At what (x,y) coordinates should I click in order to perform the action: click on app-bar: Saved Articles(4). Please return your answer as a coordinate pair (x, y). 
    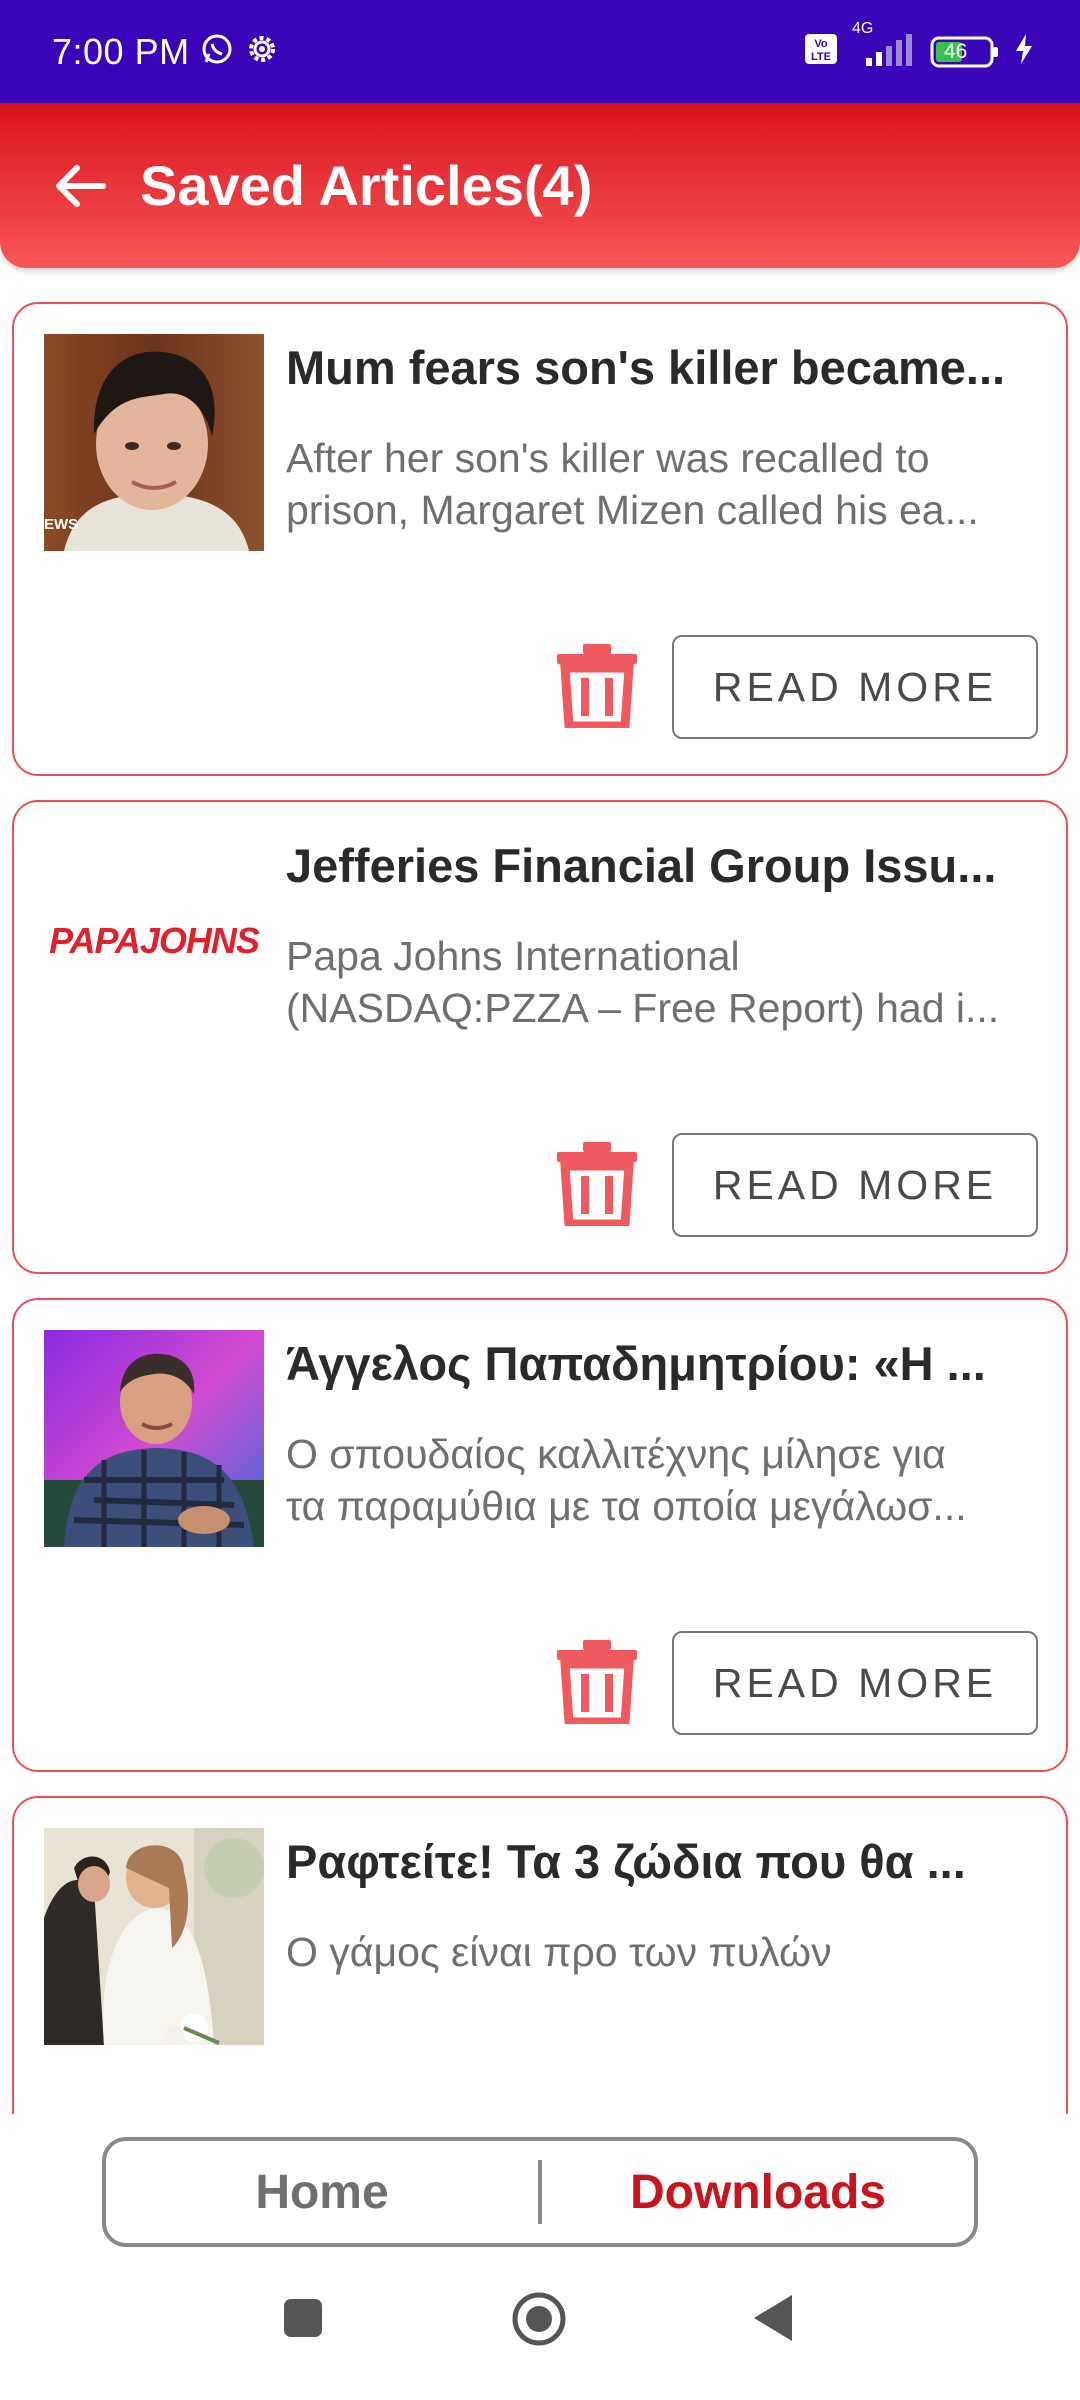
    Looking at the image, I should click on (540, 185).